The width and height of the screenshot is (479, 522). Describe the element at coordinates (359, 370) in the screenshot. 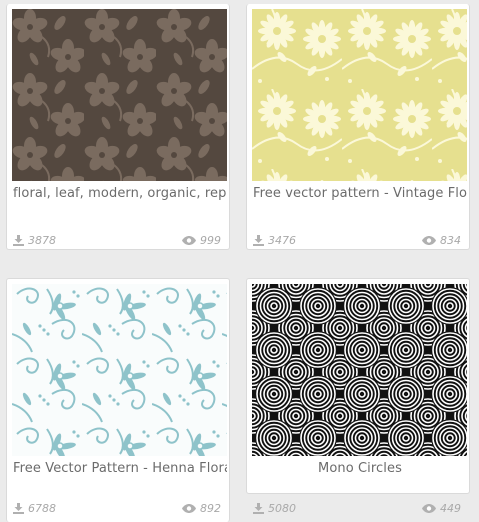

I see `pattern-thumbnail-mono-circles` at that location.